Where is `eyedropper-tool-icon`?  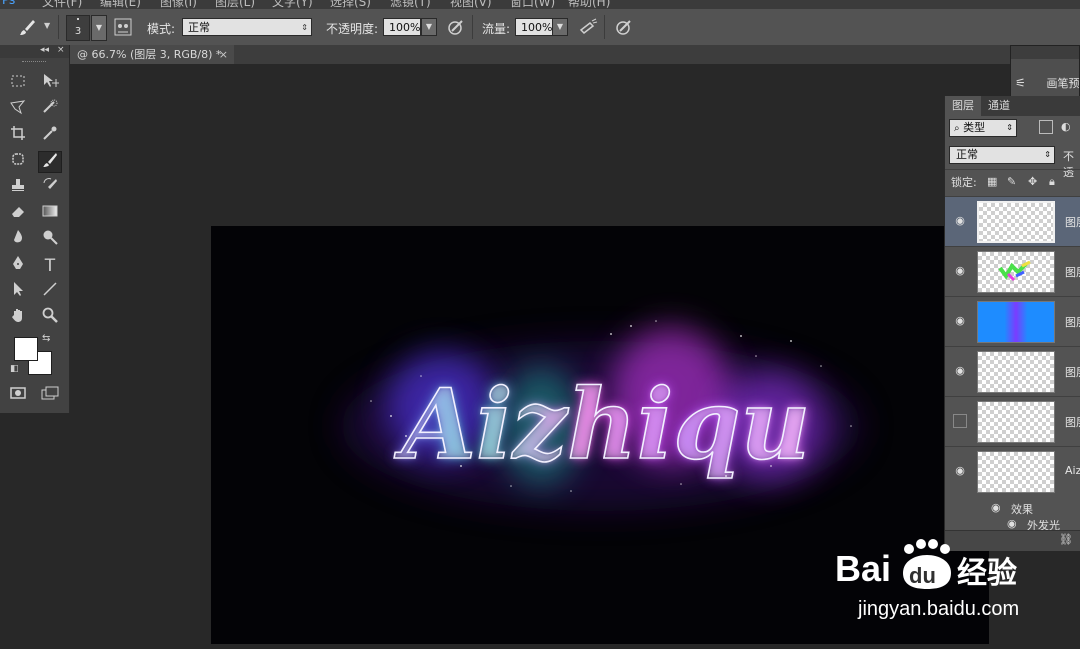 eyedropper-tool-icon is located at coordinates (50, 136).